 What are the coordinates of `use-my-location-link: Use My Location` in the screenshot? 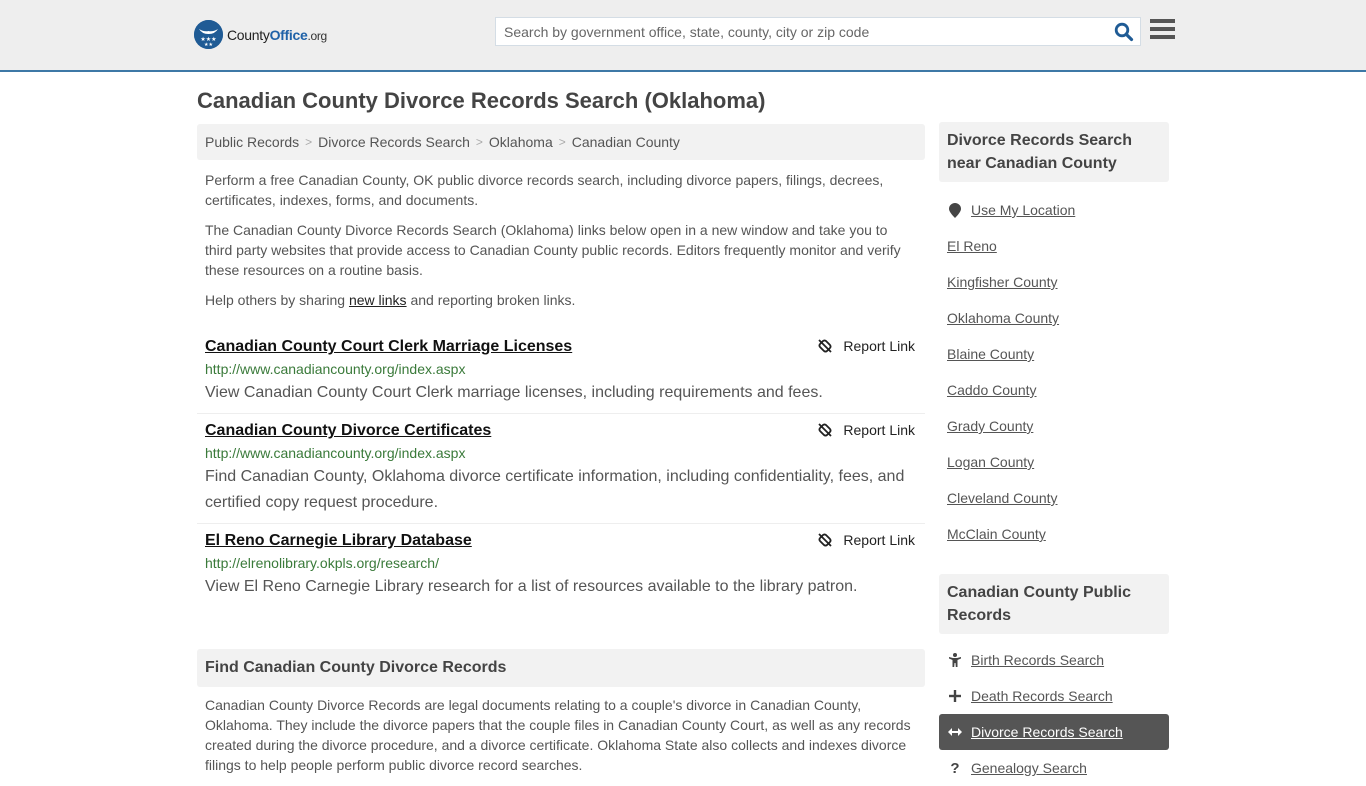 It's located at (1023, 210).